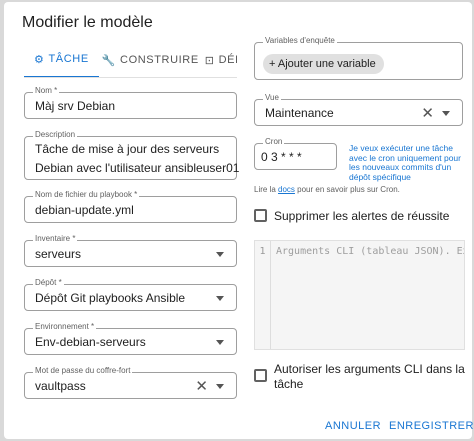 This screenshot has height=441, width=474. Describe the element at coordinates (60, 386) in the screenshot. I see `vault-password-value: vaultpass` at that location.